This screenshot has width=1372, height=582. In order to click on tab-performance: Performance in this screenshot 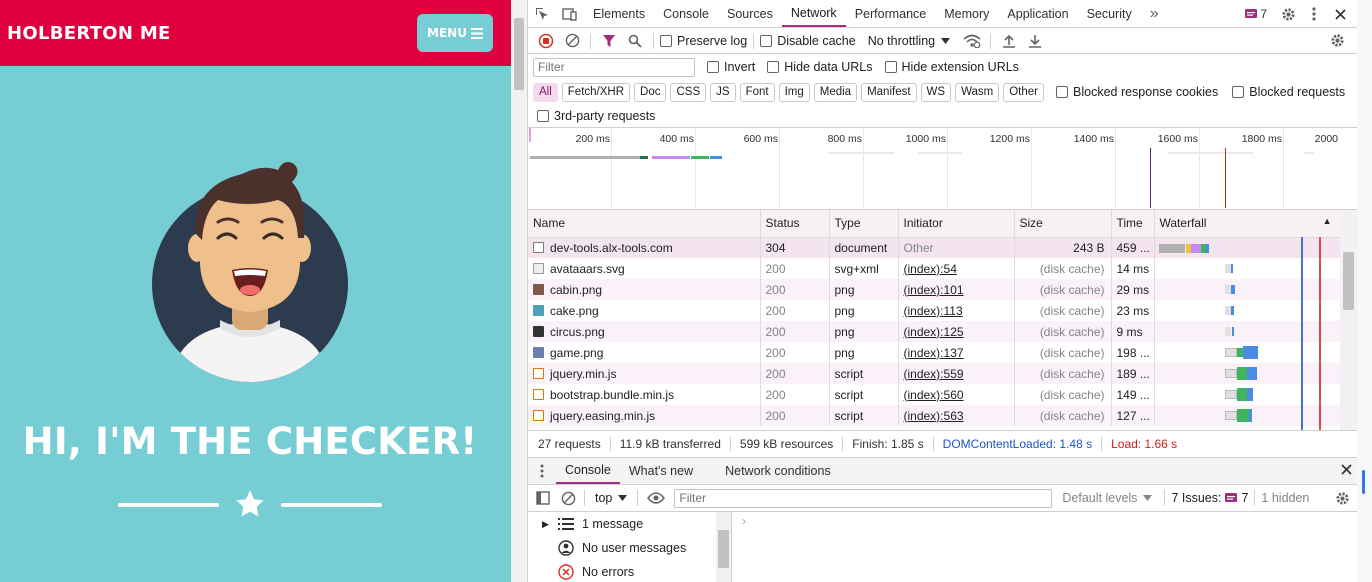, I will do `click(891, 13)`.